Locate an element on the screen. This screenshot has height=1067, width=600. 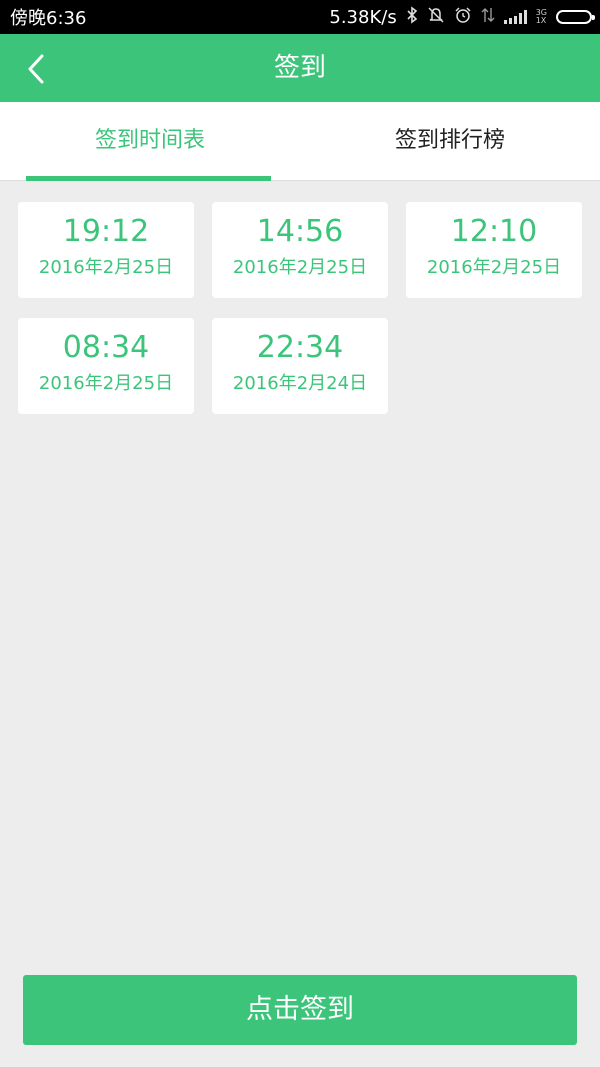
status-icons: 5.38K/s 3G 1X is located at coordinates (462, 17).